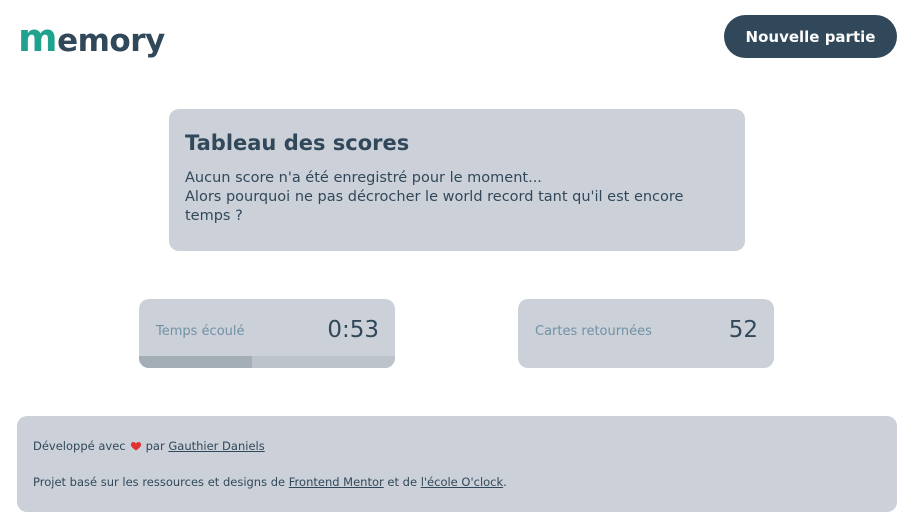 The width and height of the screenshot is (912, 527). What do you see at coordinates (353, 330) in the screenshot?
I see `elapsed-time-value: 0:53` at bounding box center [353, 330].